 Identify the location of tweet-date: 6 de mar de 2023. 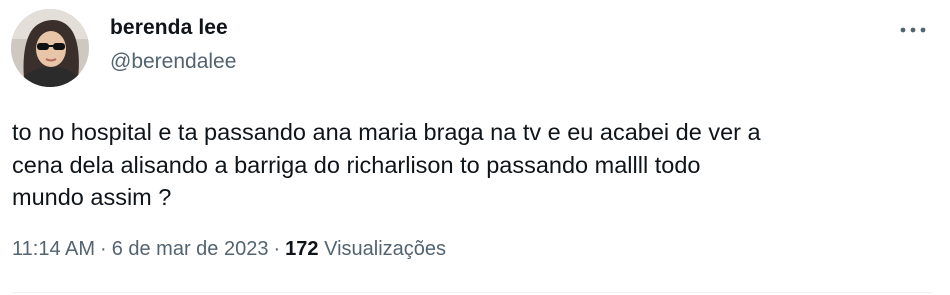
(190, 249).